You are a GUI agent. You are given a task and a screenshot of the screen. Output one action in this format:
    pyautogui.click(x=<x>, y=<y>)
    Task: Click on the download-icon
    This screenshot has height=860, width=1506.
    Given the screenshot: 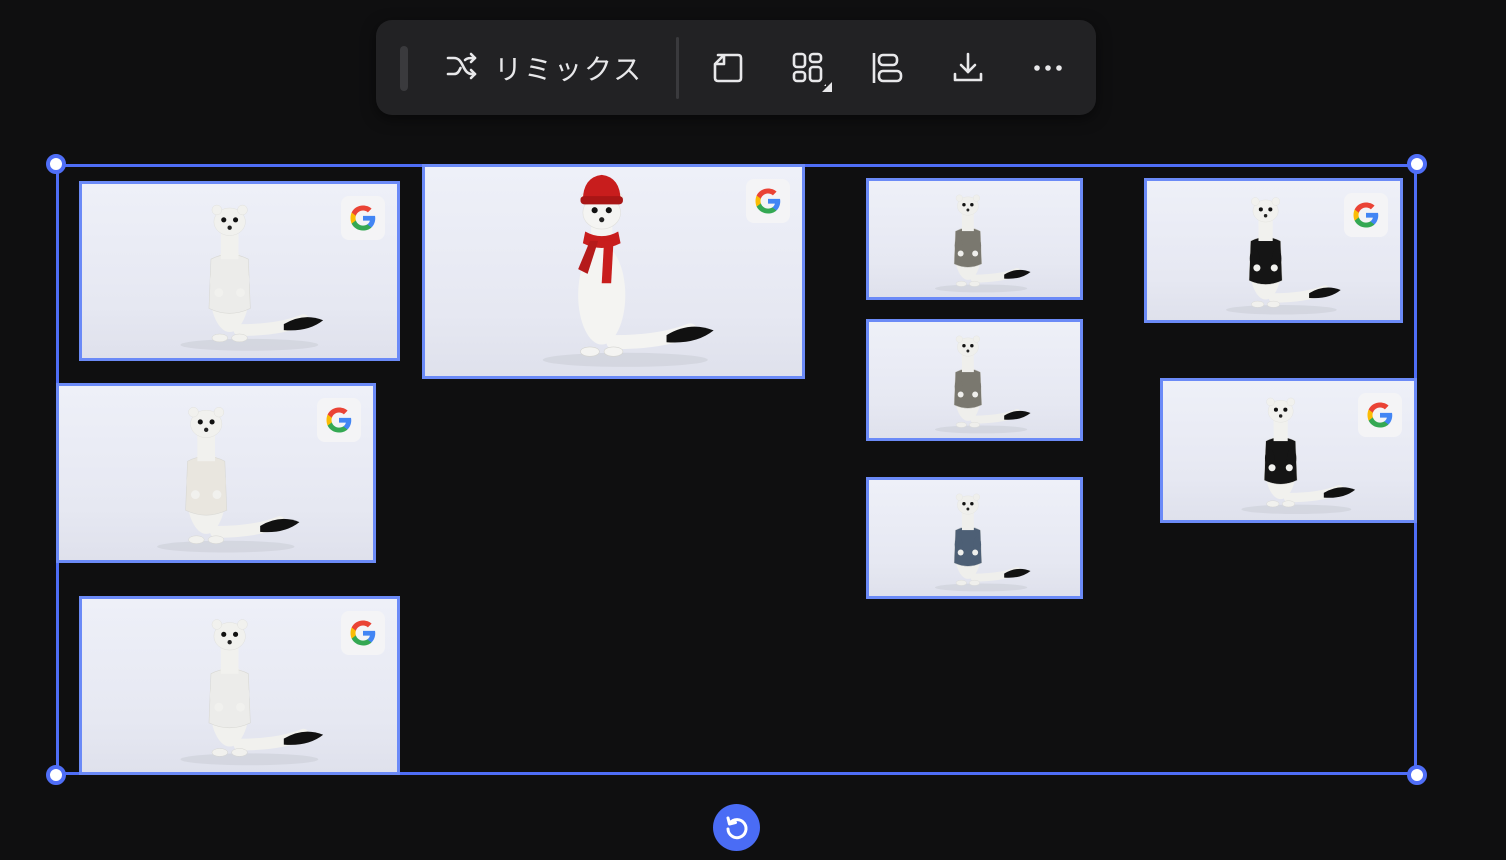 What is the action you would take?
    pyautogui.click(x=968, y=67)
    